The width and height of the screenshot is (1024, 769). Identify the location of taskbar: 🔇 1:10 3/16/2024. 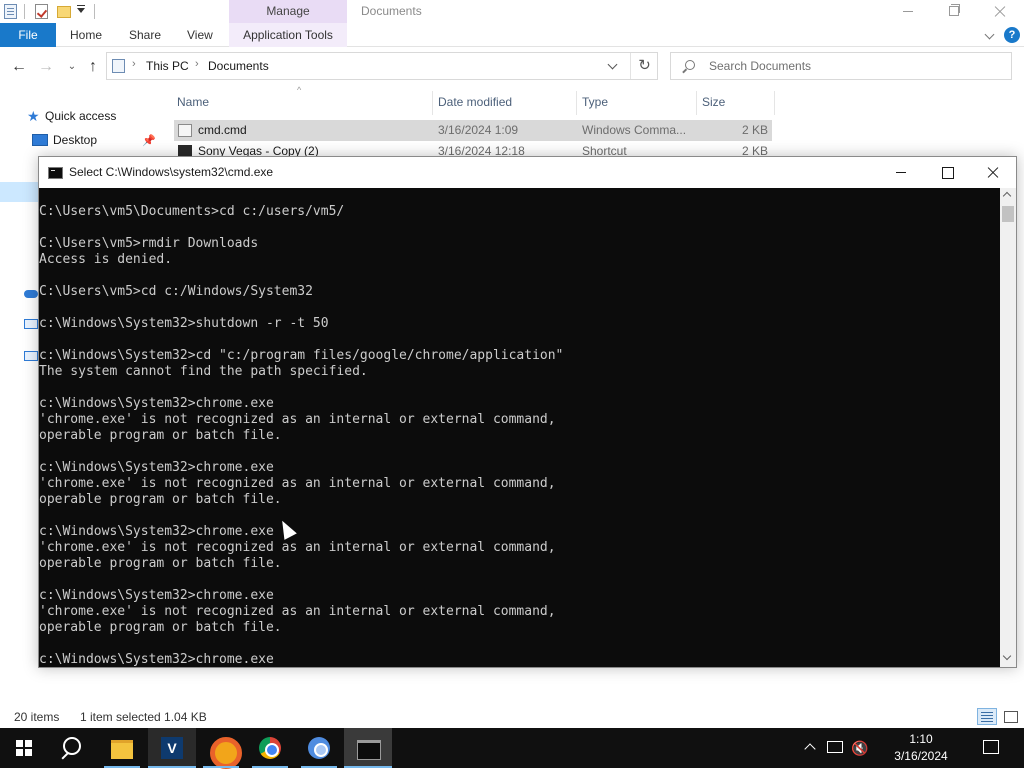
(512, 748).